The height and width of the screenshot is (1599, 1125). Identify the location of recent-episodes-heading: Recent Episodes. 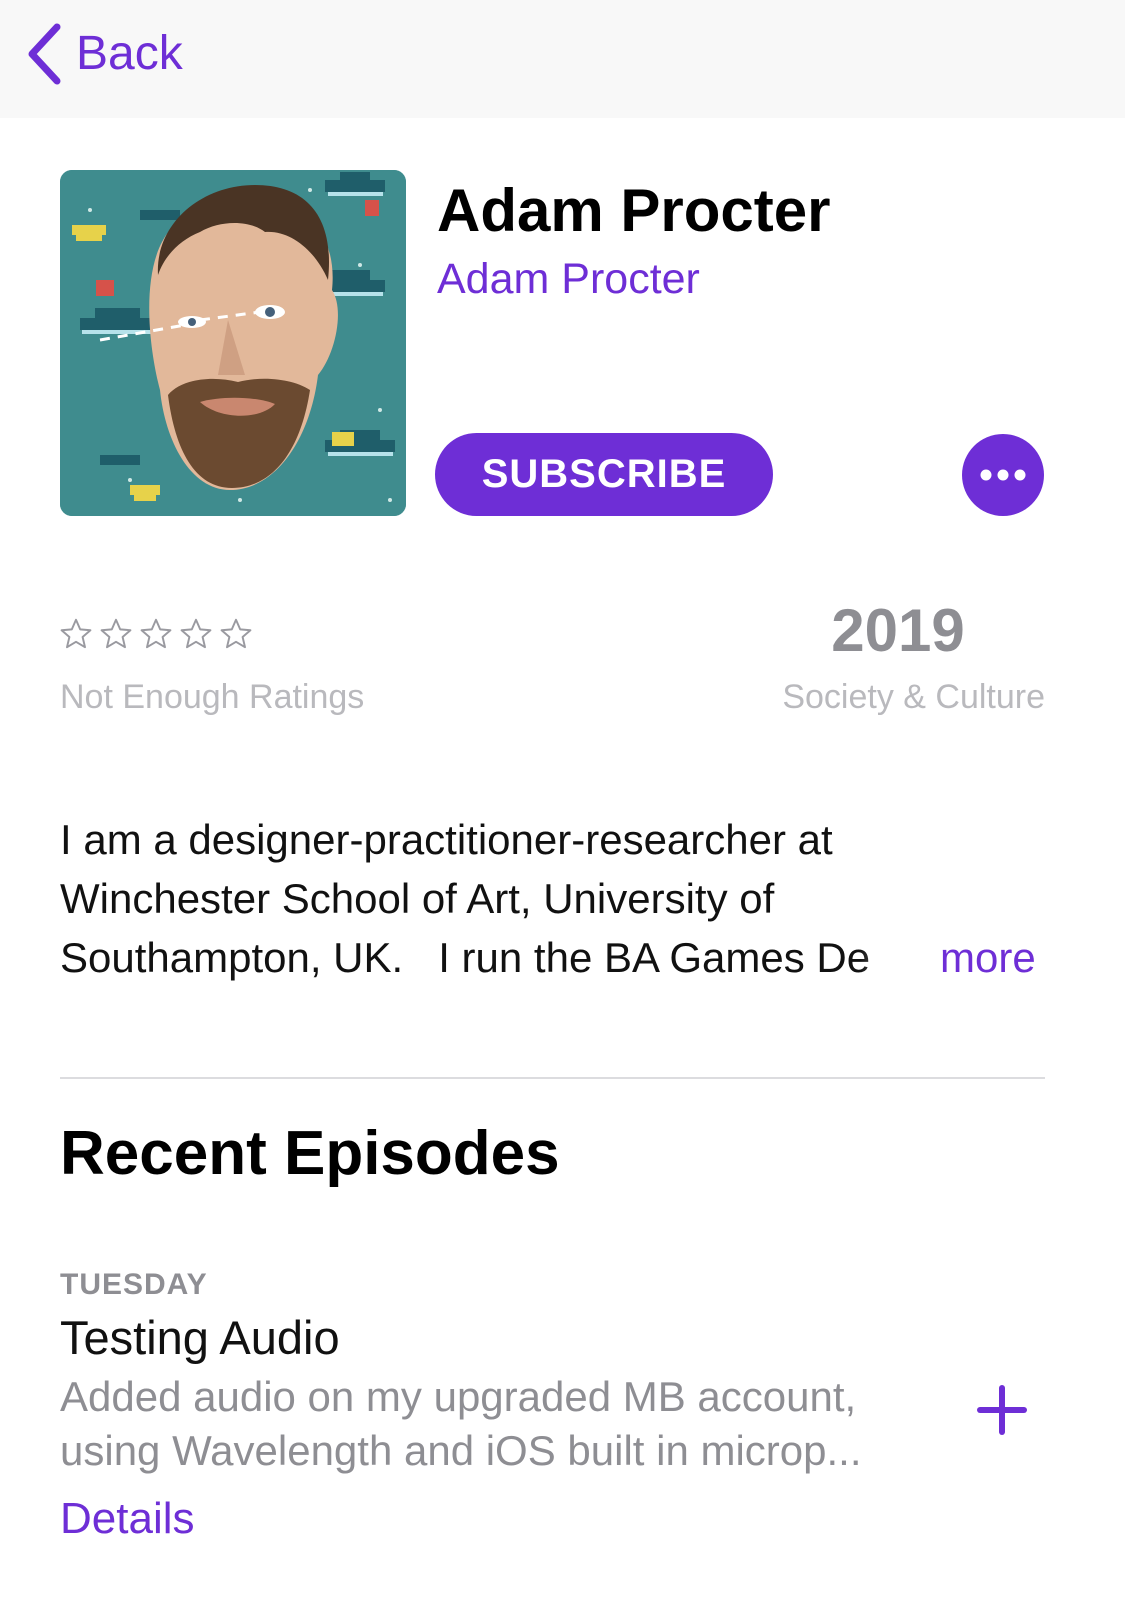
(310, 1153).